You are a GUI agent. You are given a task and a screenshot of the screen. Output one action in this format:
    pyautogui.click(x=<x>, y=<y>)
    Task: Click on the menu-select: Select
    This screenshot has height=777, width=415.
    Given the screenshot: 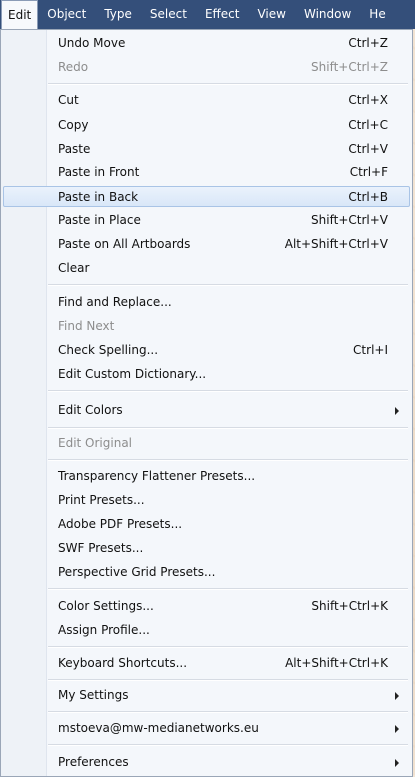 What is the action you would take?
    pyautogui.click(x=168, y=14)
    